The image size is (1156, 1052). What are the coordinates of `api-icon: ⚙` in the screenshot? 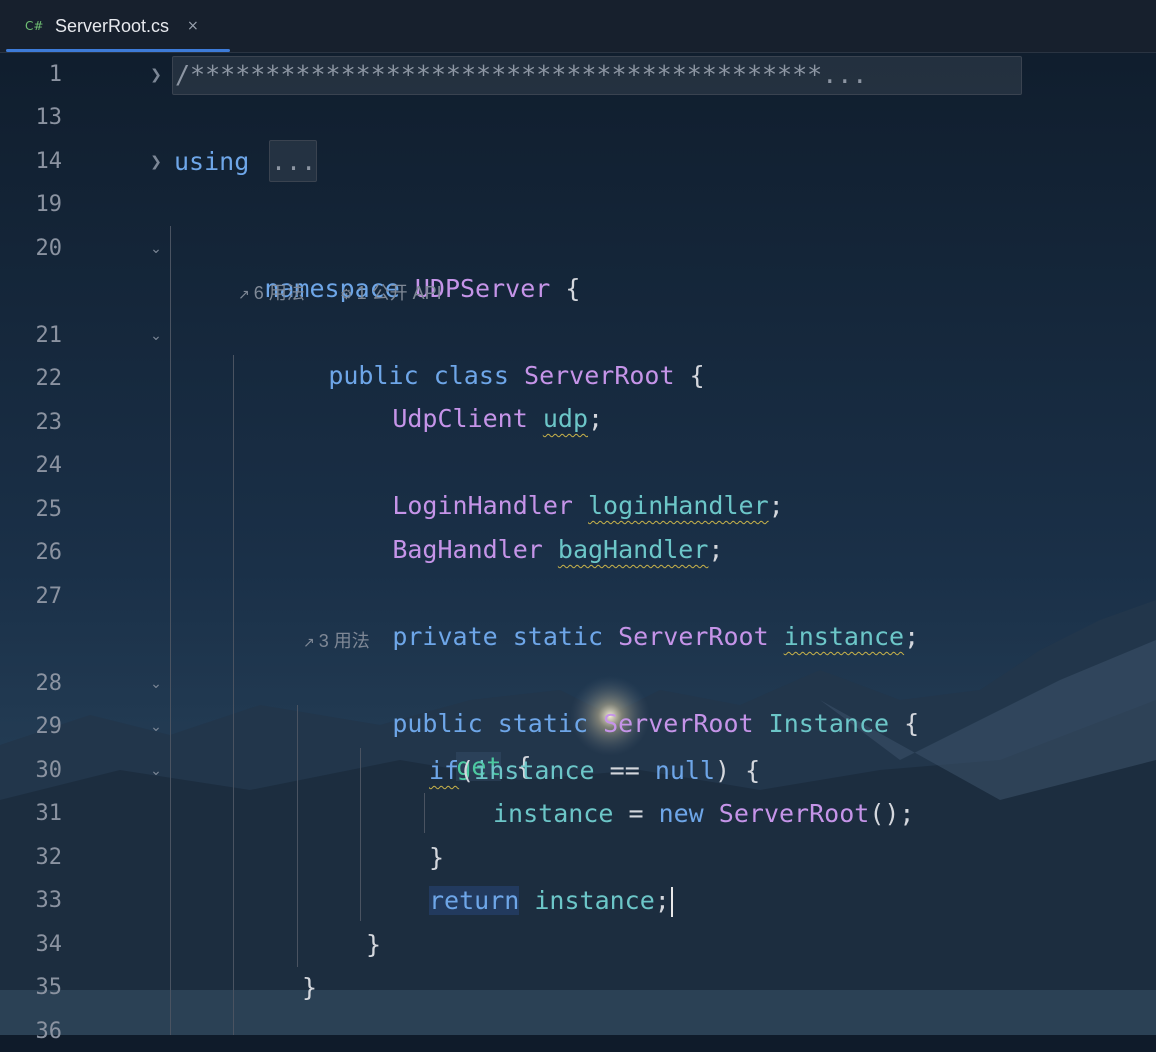 It's located at (346, 295).